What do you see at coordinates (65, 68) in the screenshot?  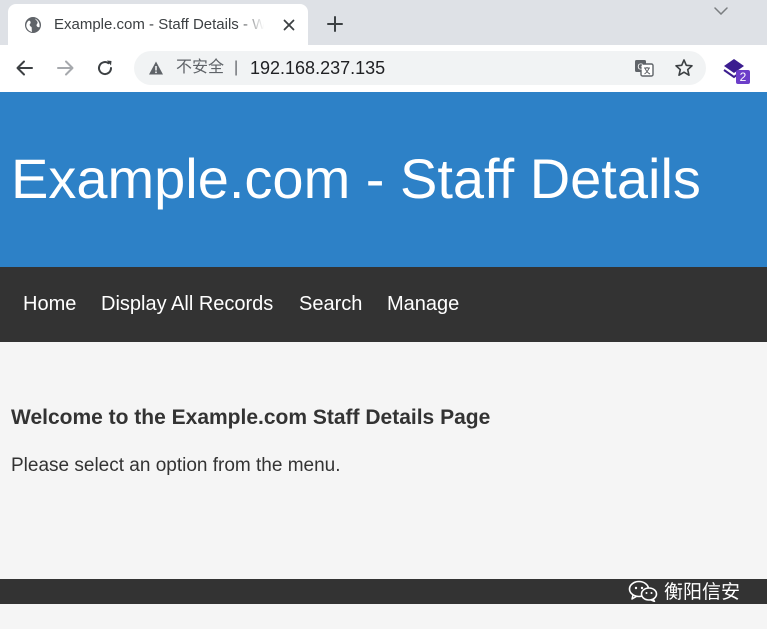 I see `forward-arrow-icon` at bounding box center [65, 68].